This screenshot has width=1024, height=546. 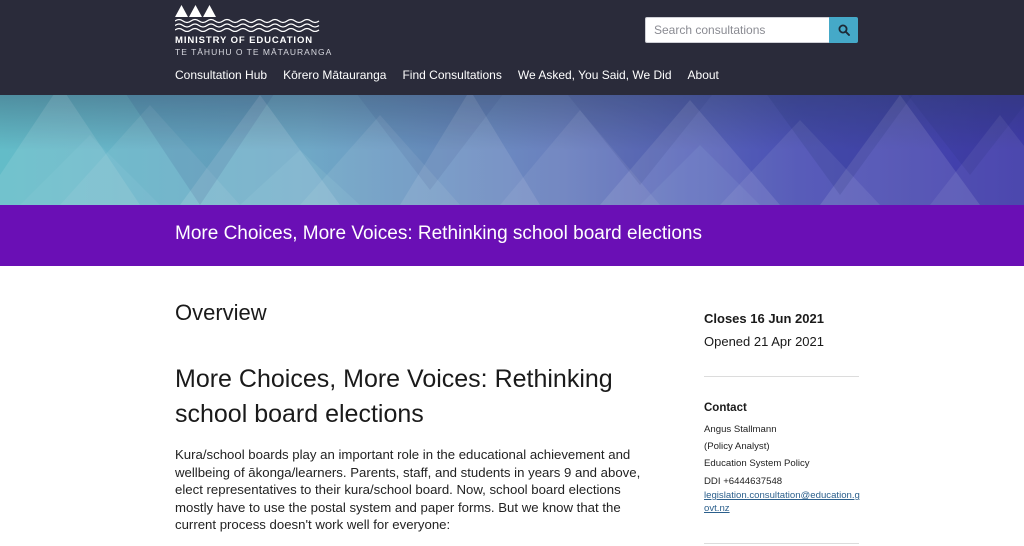 What do you see at coordinates (737, 30) in the screenshot?
I see `search-input` at bounding box center [737, 30].